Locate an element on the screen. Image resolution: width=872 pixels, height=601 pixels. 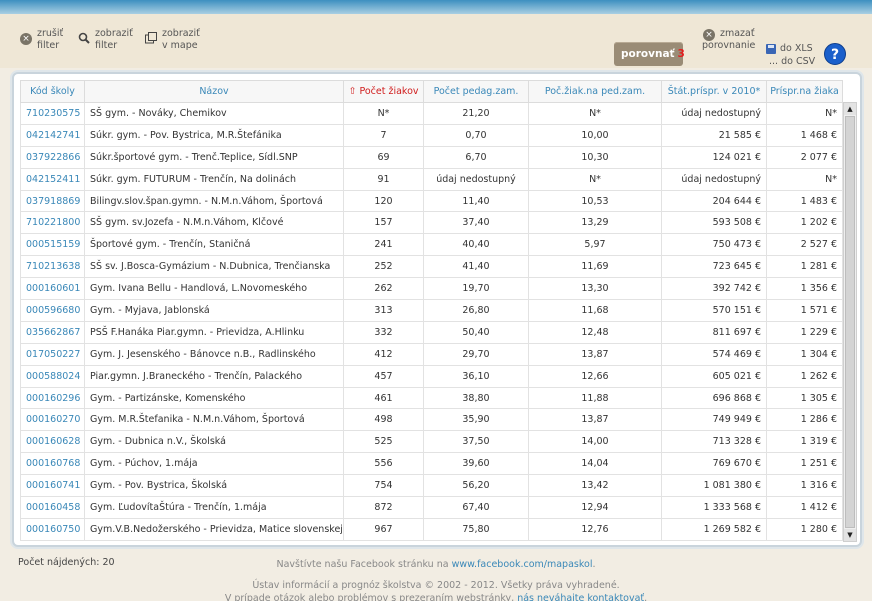
teacher-count: 26,80 is located at coordinates (476, 310).